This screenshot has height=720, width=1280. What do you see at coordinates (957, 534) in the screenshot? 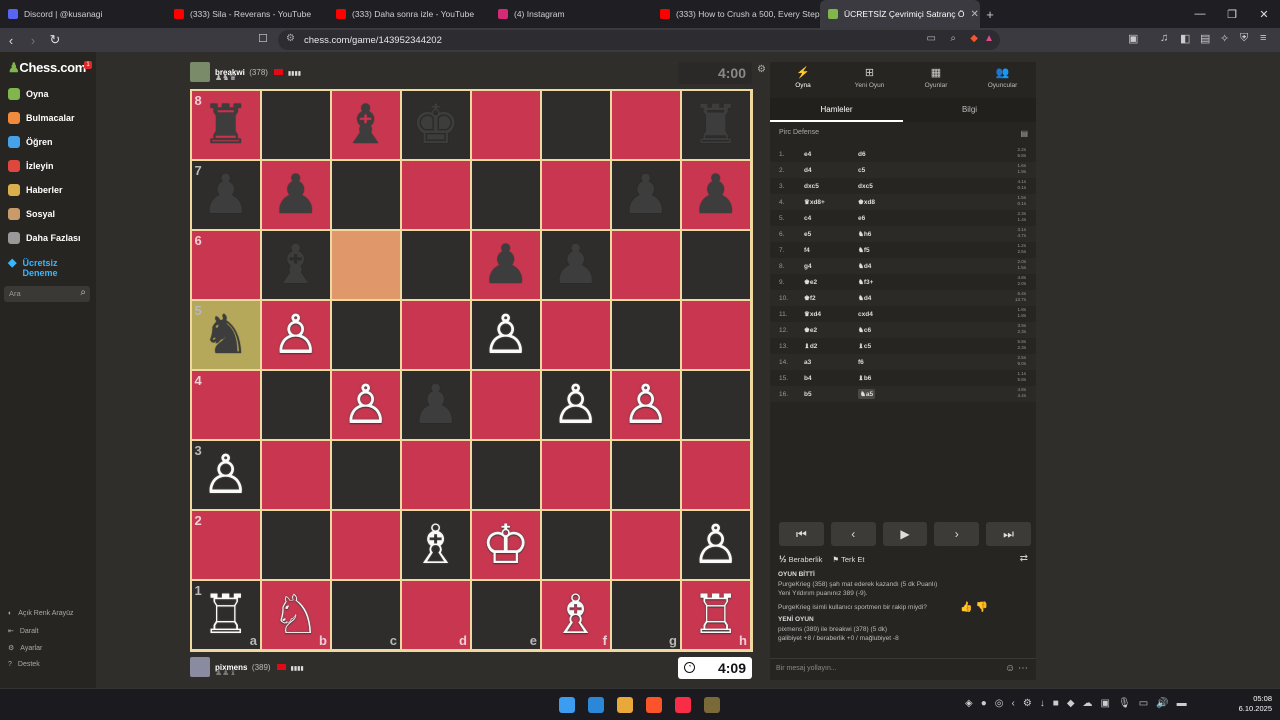
I see `next-move-button: ›` at bounding box center [957, 534].